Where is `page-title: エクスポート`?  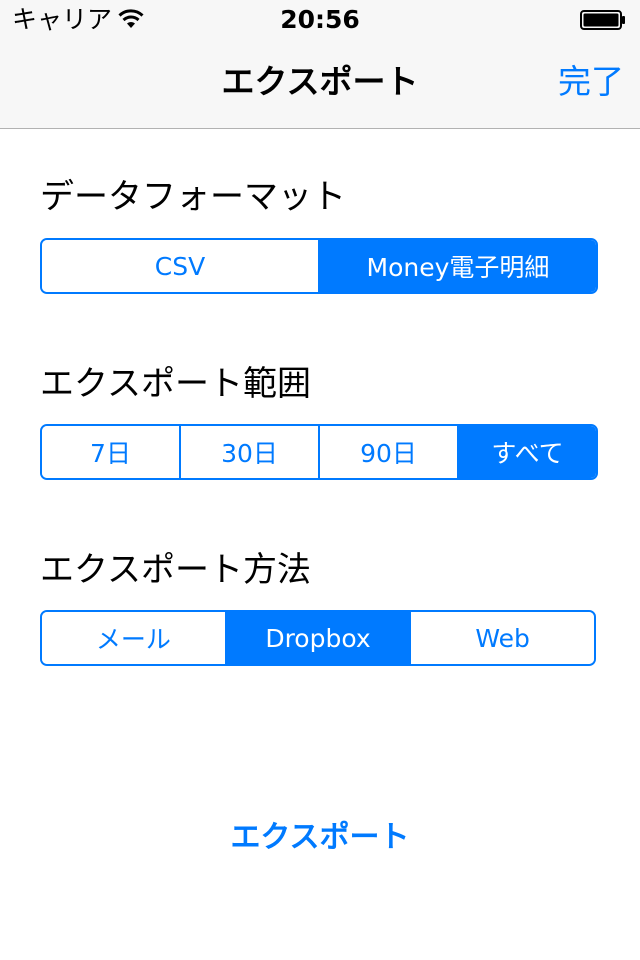
page-title: エクスポート is located at coordinates (320, 81).